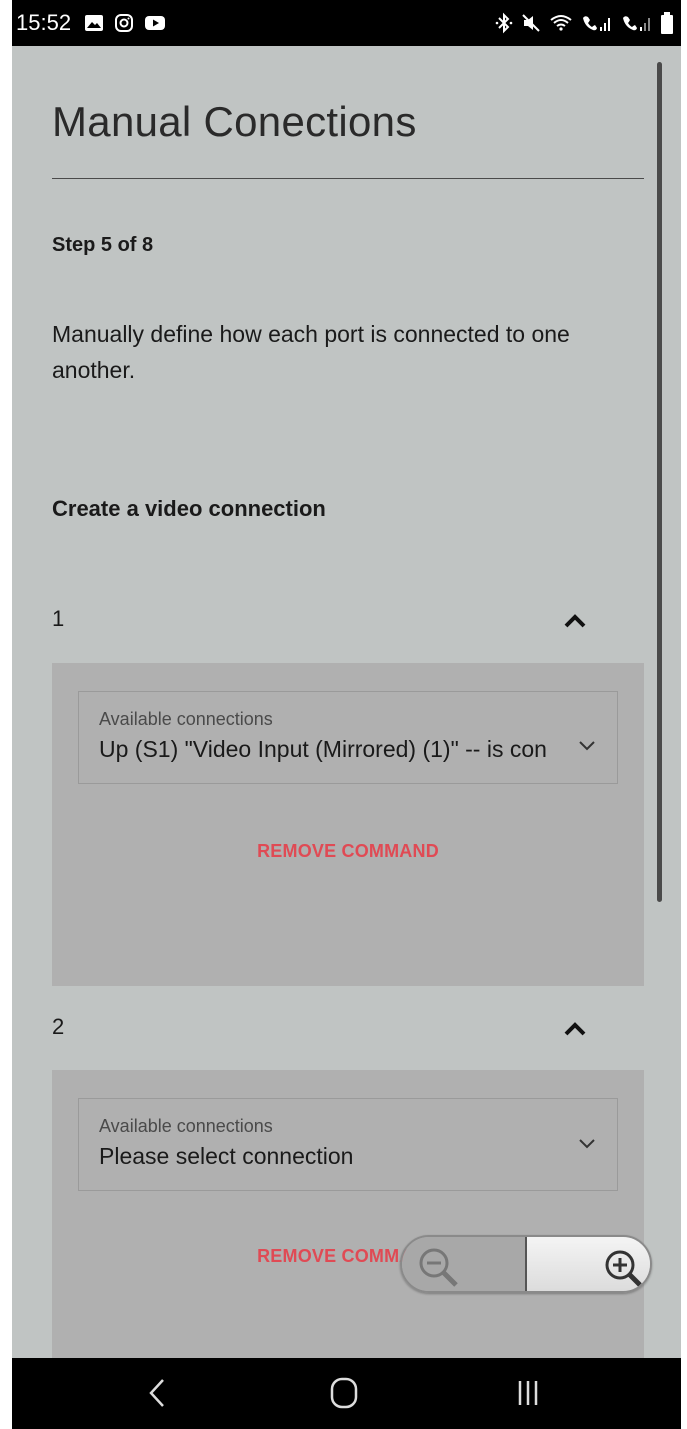 The width and height of the screenshot is (687, 1429). Describe the element at coordinates (58, 1026) in the screenshot. I see `command-number: 2` at that location.